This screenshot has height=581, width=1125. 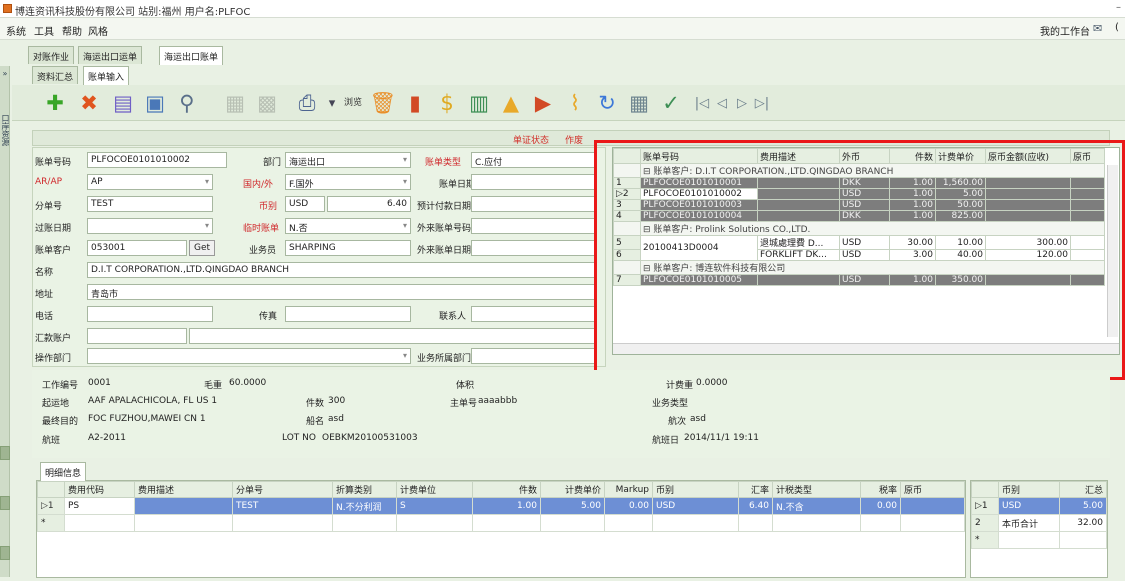 I want to click on col-price: 计费单价, so click(x=572, y=489).